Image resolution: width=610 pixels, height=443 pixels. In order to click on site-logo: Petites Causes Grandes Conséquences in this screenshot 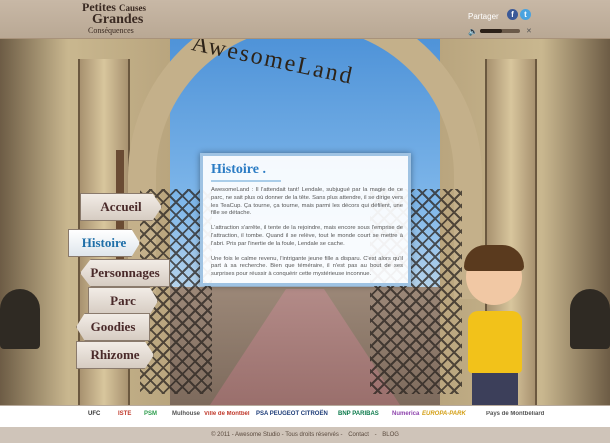, I will do `click(122, 18)`.